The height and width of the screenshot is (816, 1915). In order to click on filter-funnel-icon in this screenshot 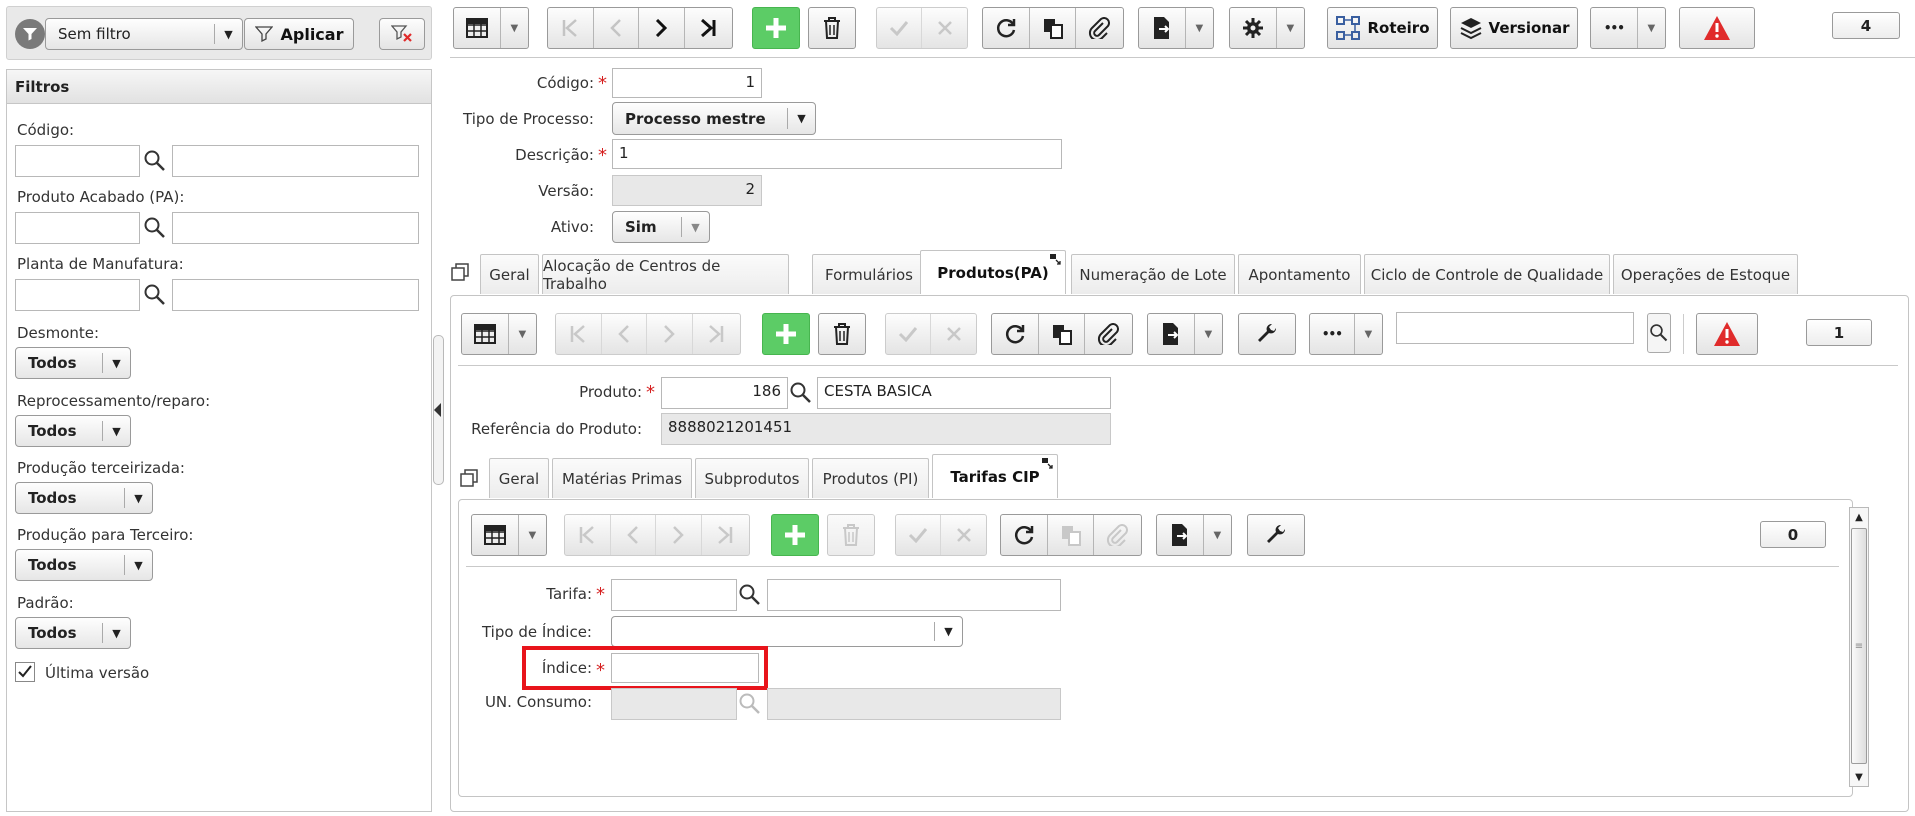, I will do `click(30, 34)`.